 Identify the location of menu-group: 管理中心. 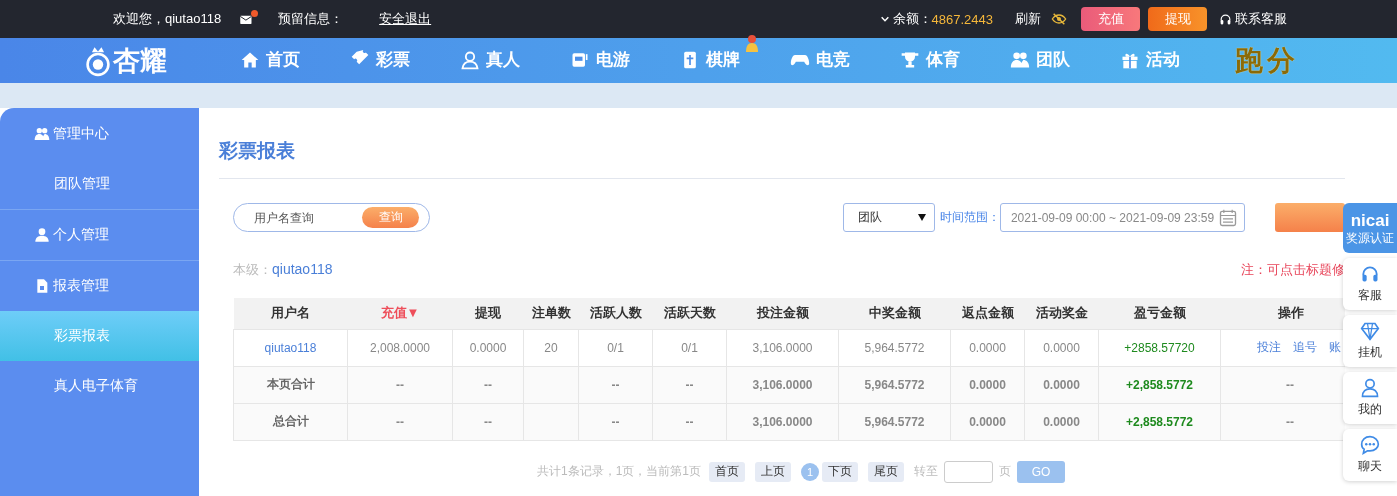
(99, 133).